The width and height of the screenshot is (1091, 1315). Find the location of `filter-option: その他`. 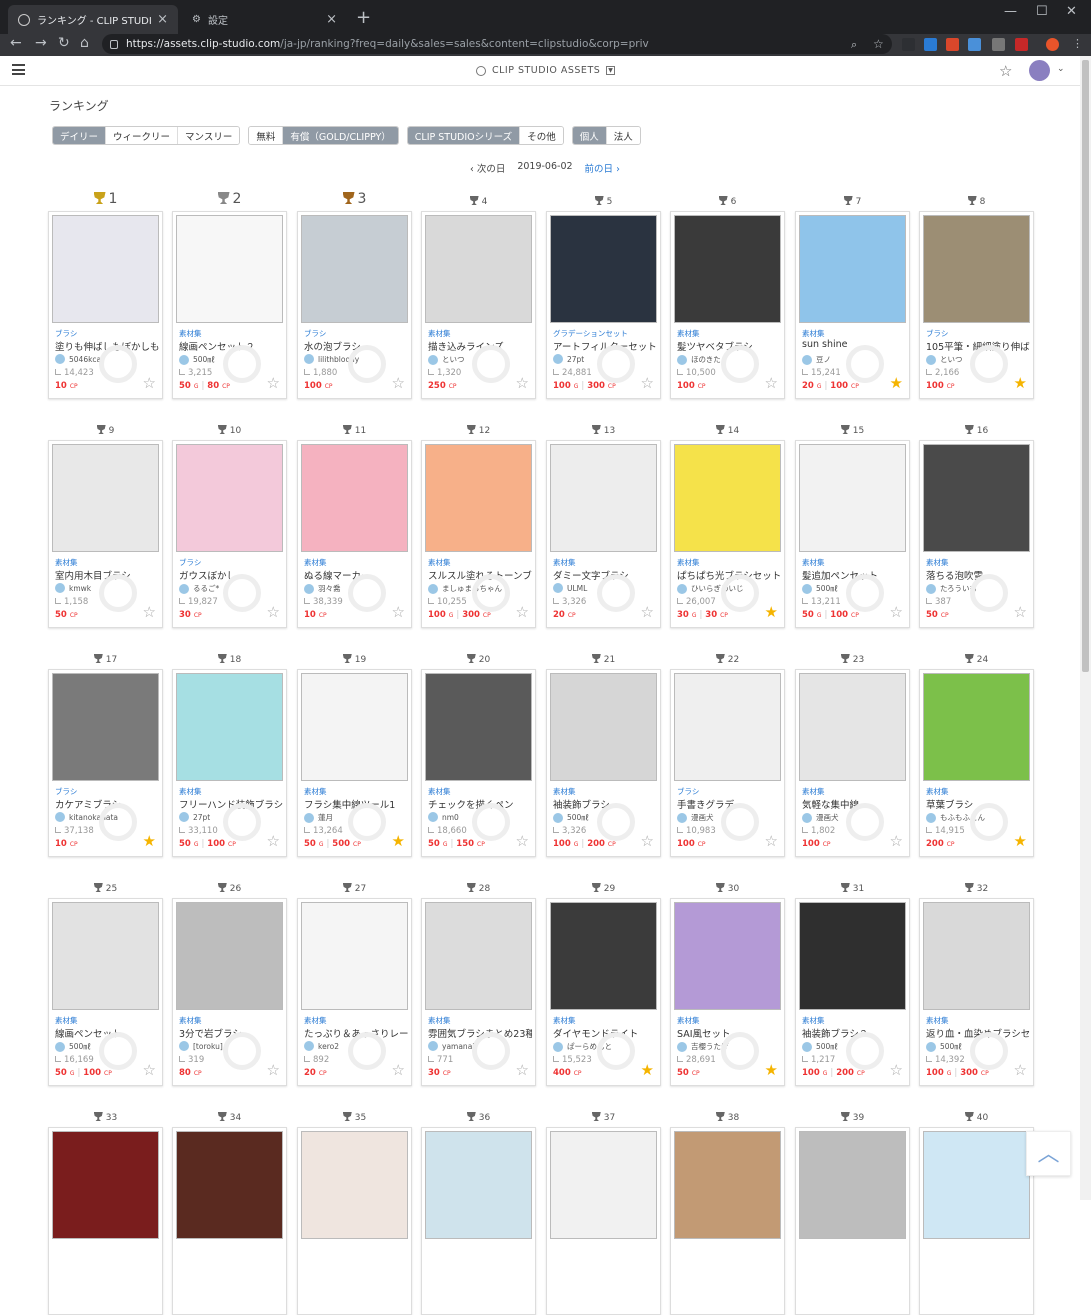

filter-option: その他 is located at coordinates (541, 135).